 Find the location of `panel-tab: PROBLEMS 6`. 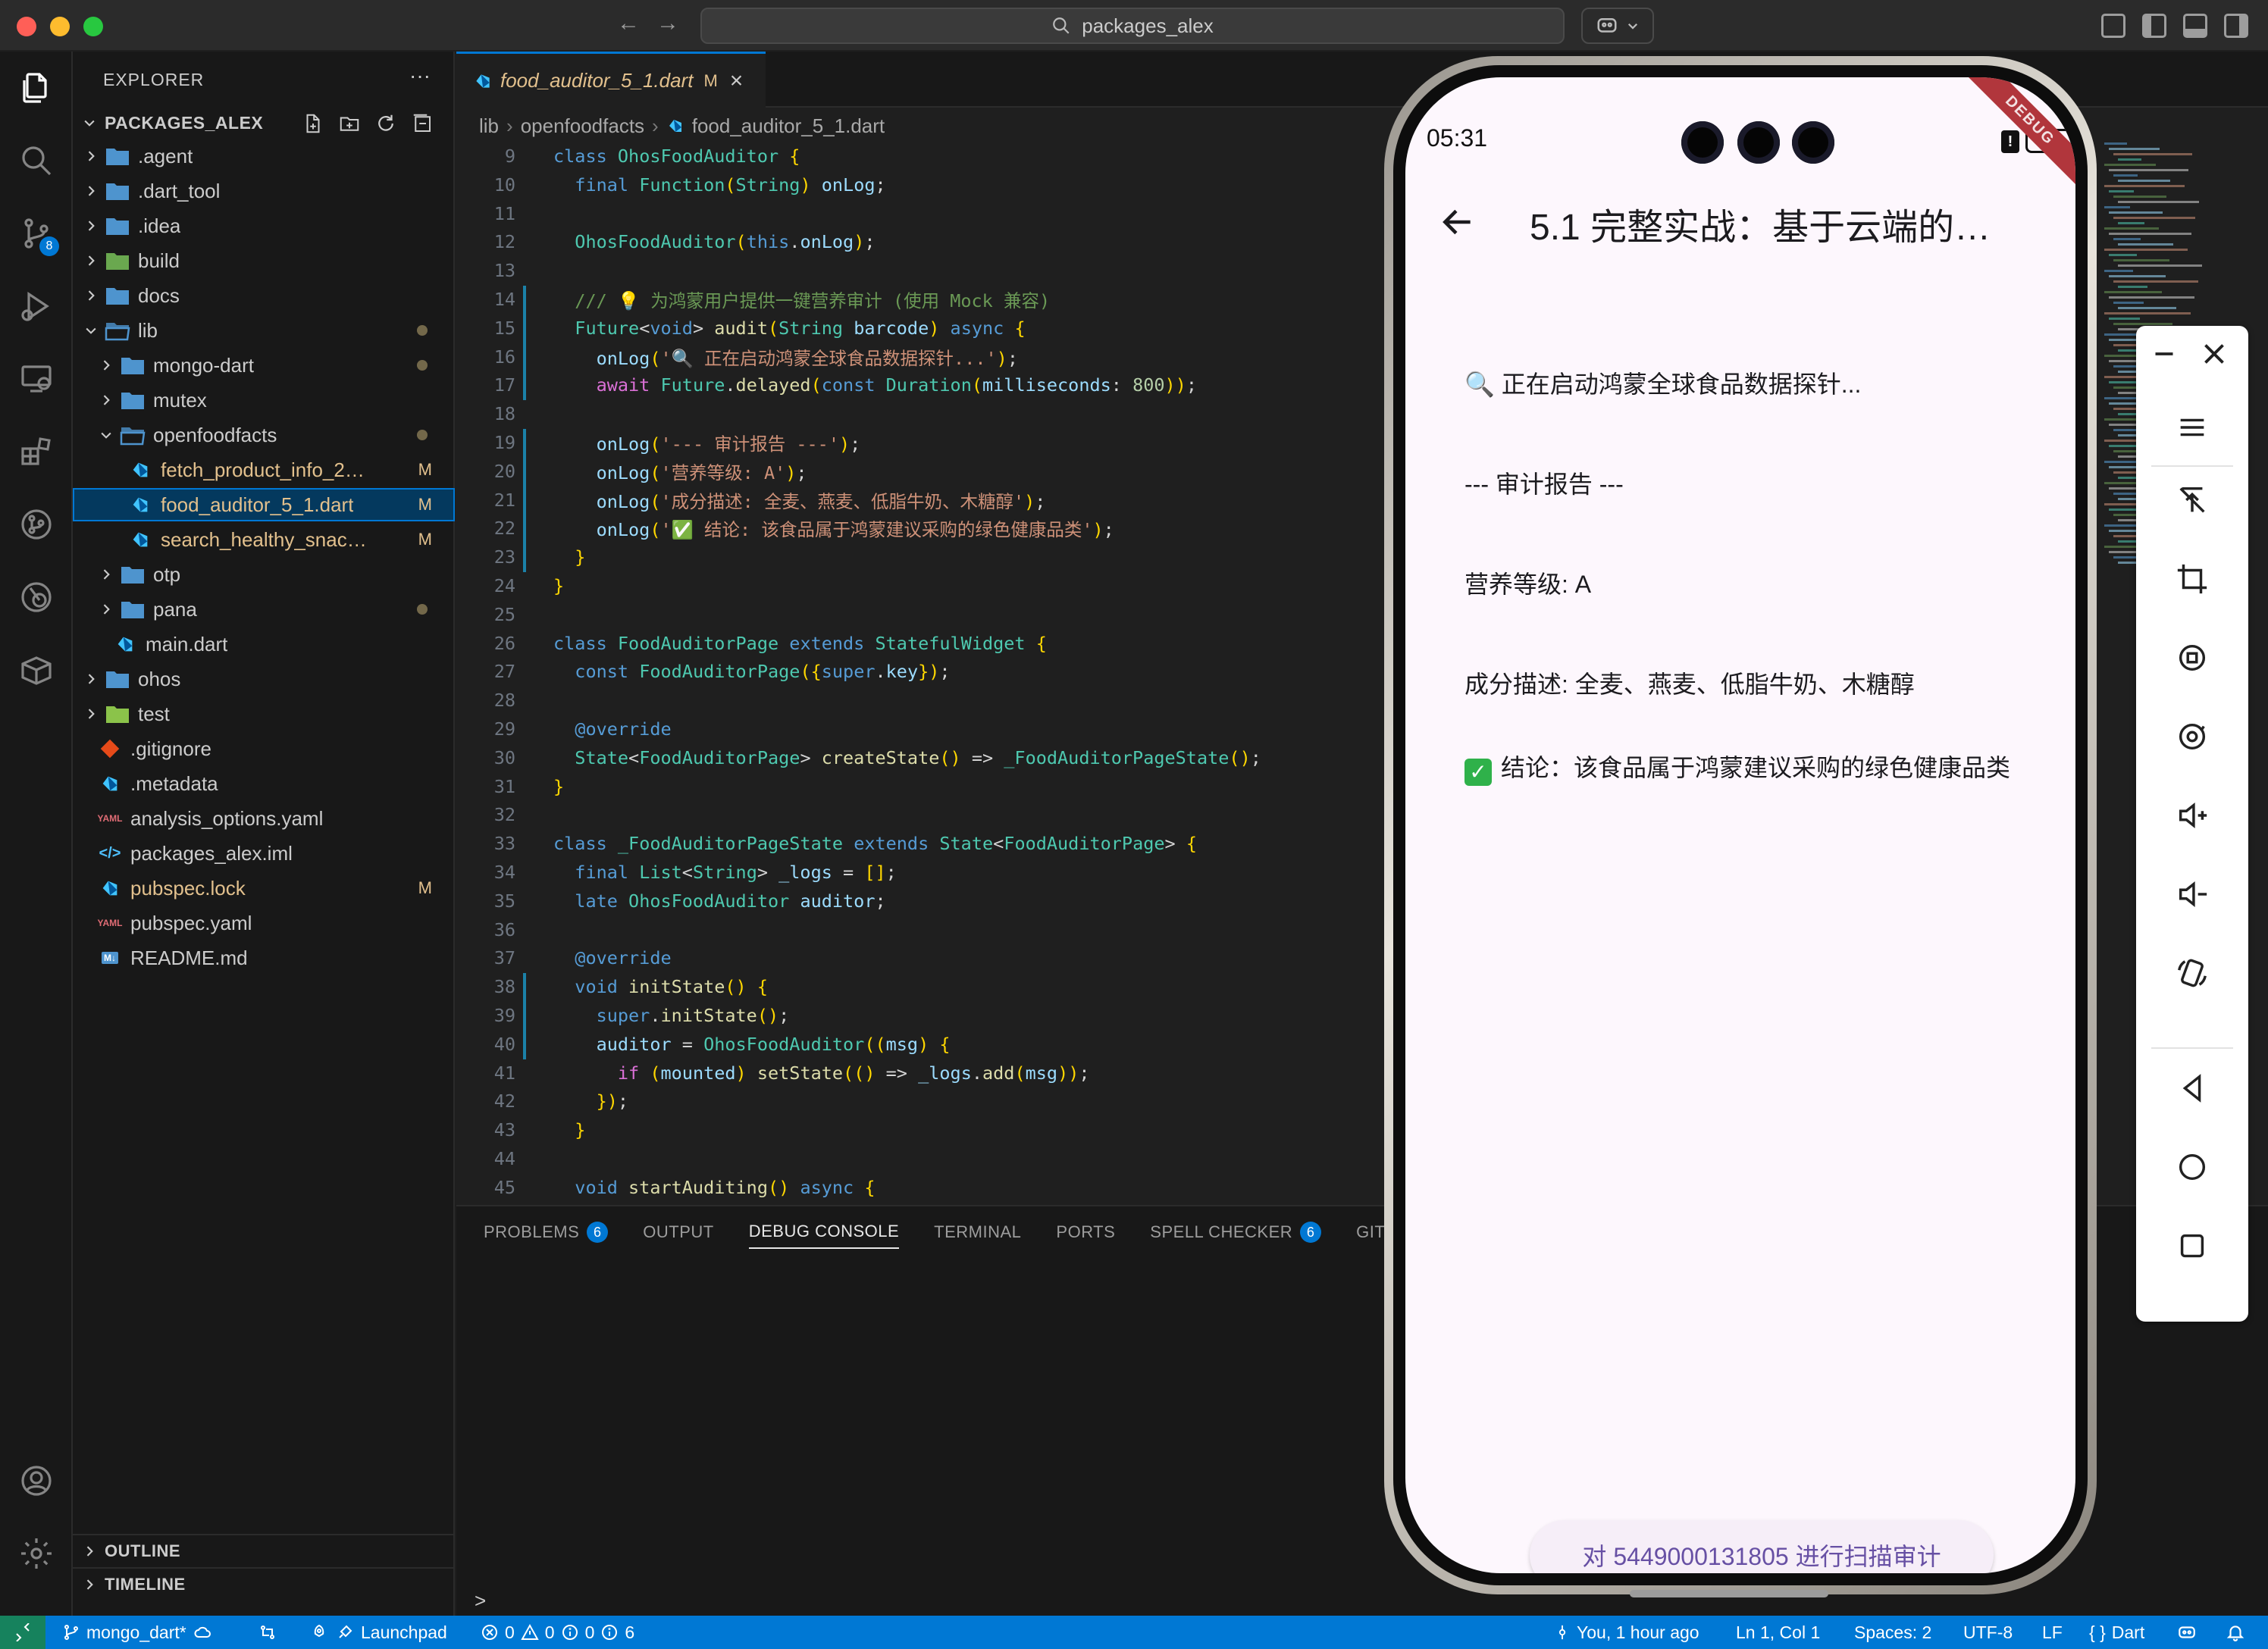

panel-tab: PROBLEMS 6 is located at coordinates (546, 1235).